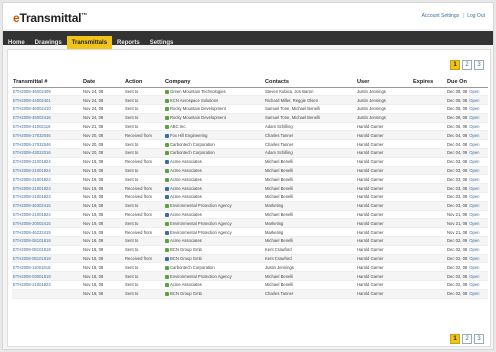  I want to click on tab-settings: Settings, so click(162, 43).